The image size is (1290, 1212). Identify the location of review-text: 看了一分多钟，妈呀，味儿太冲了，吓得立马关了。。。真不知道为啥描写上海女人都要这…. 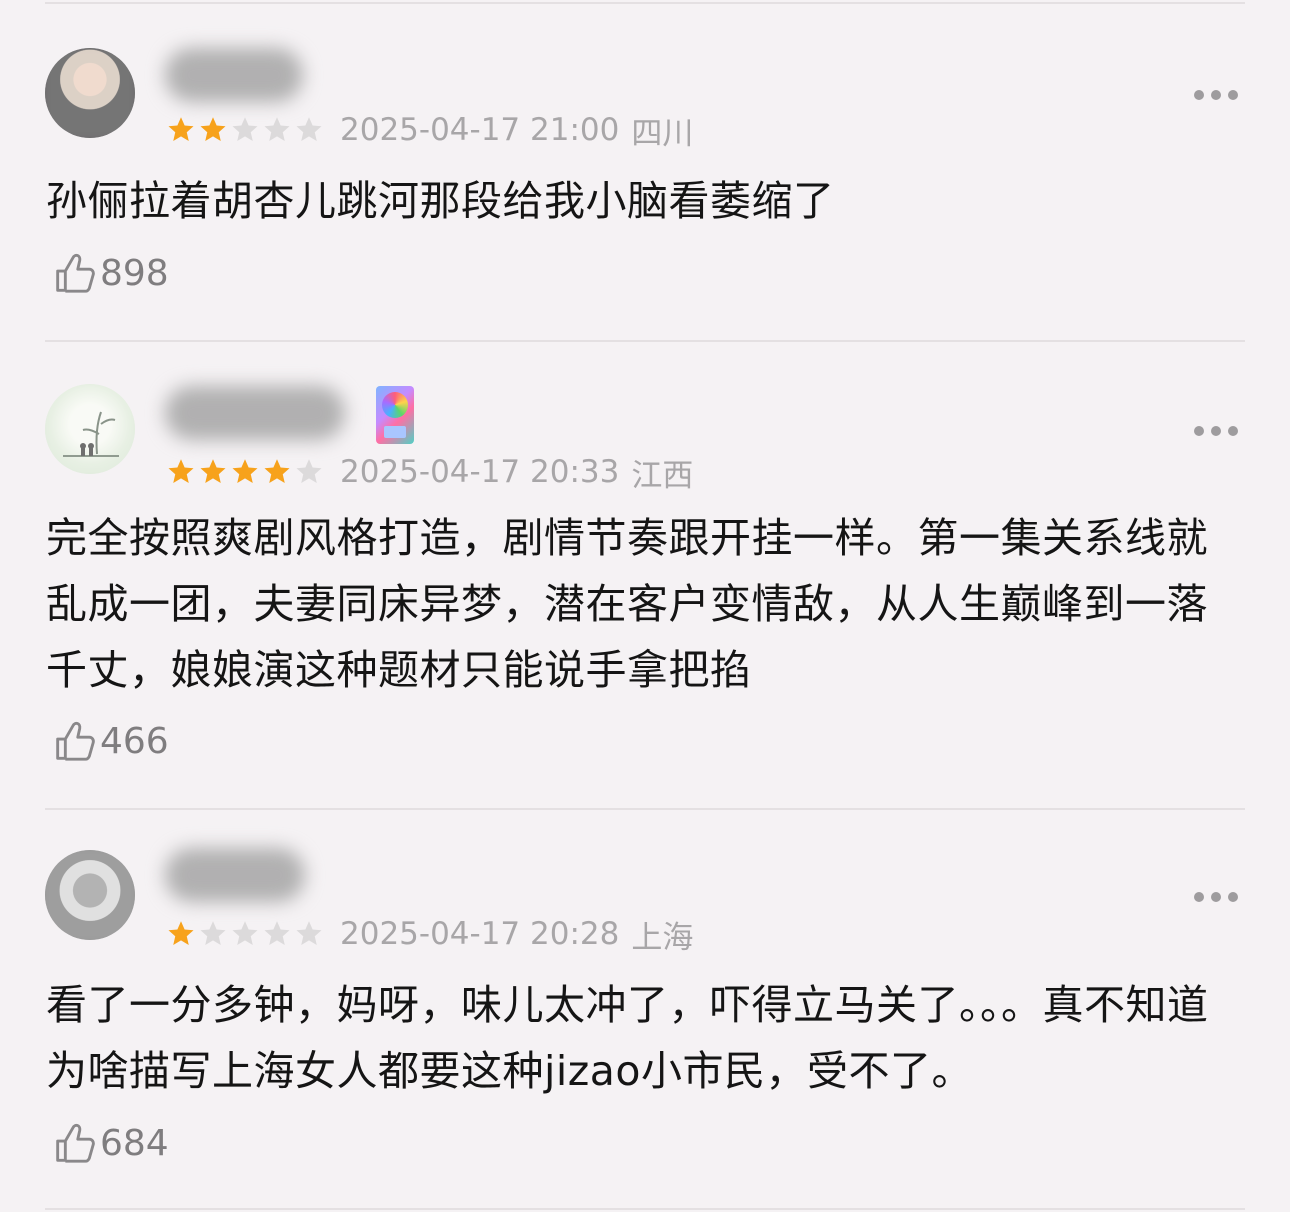
(627, 1038).